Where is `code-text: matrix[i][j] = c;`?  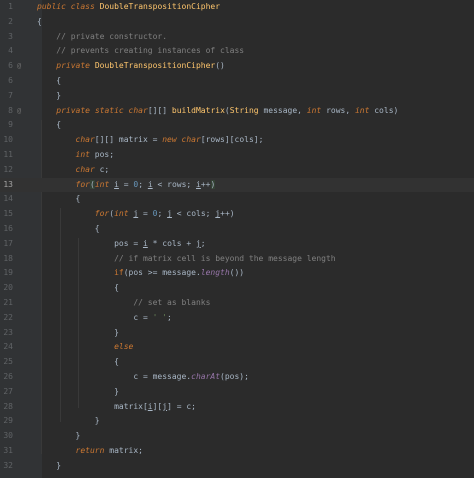
code-text: matrix[i][j] = c; is located at coordinates (116, 407).